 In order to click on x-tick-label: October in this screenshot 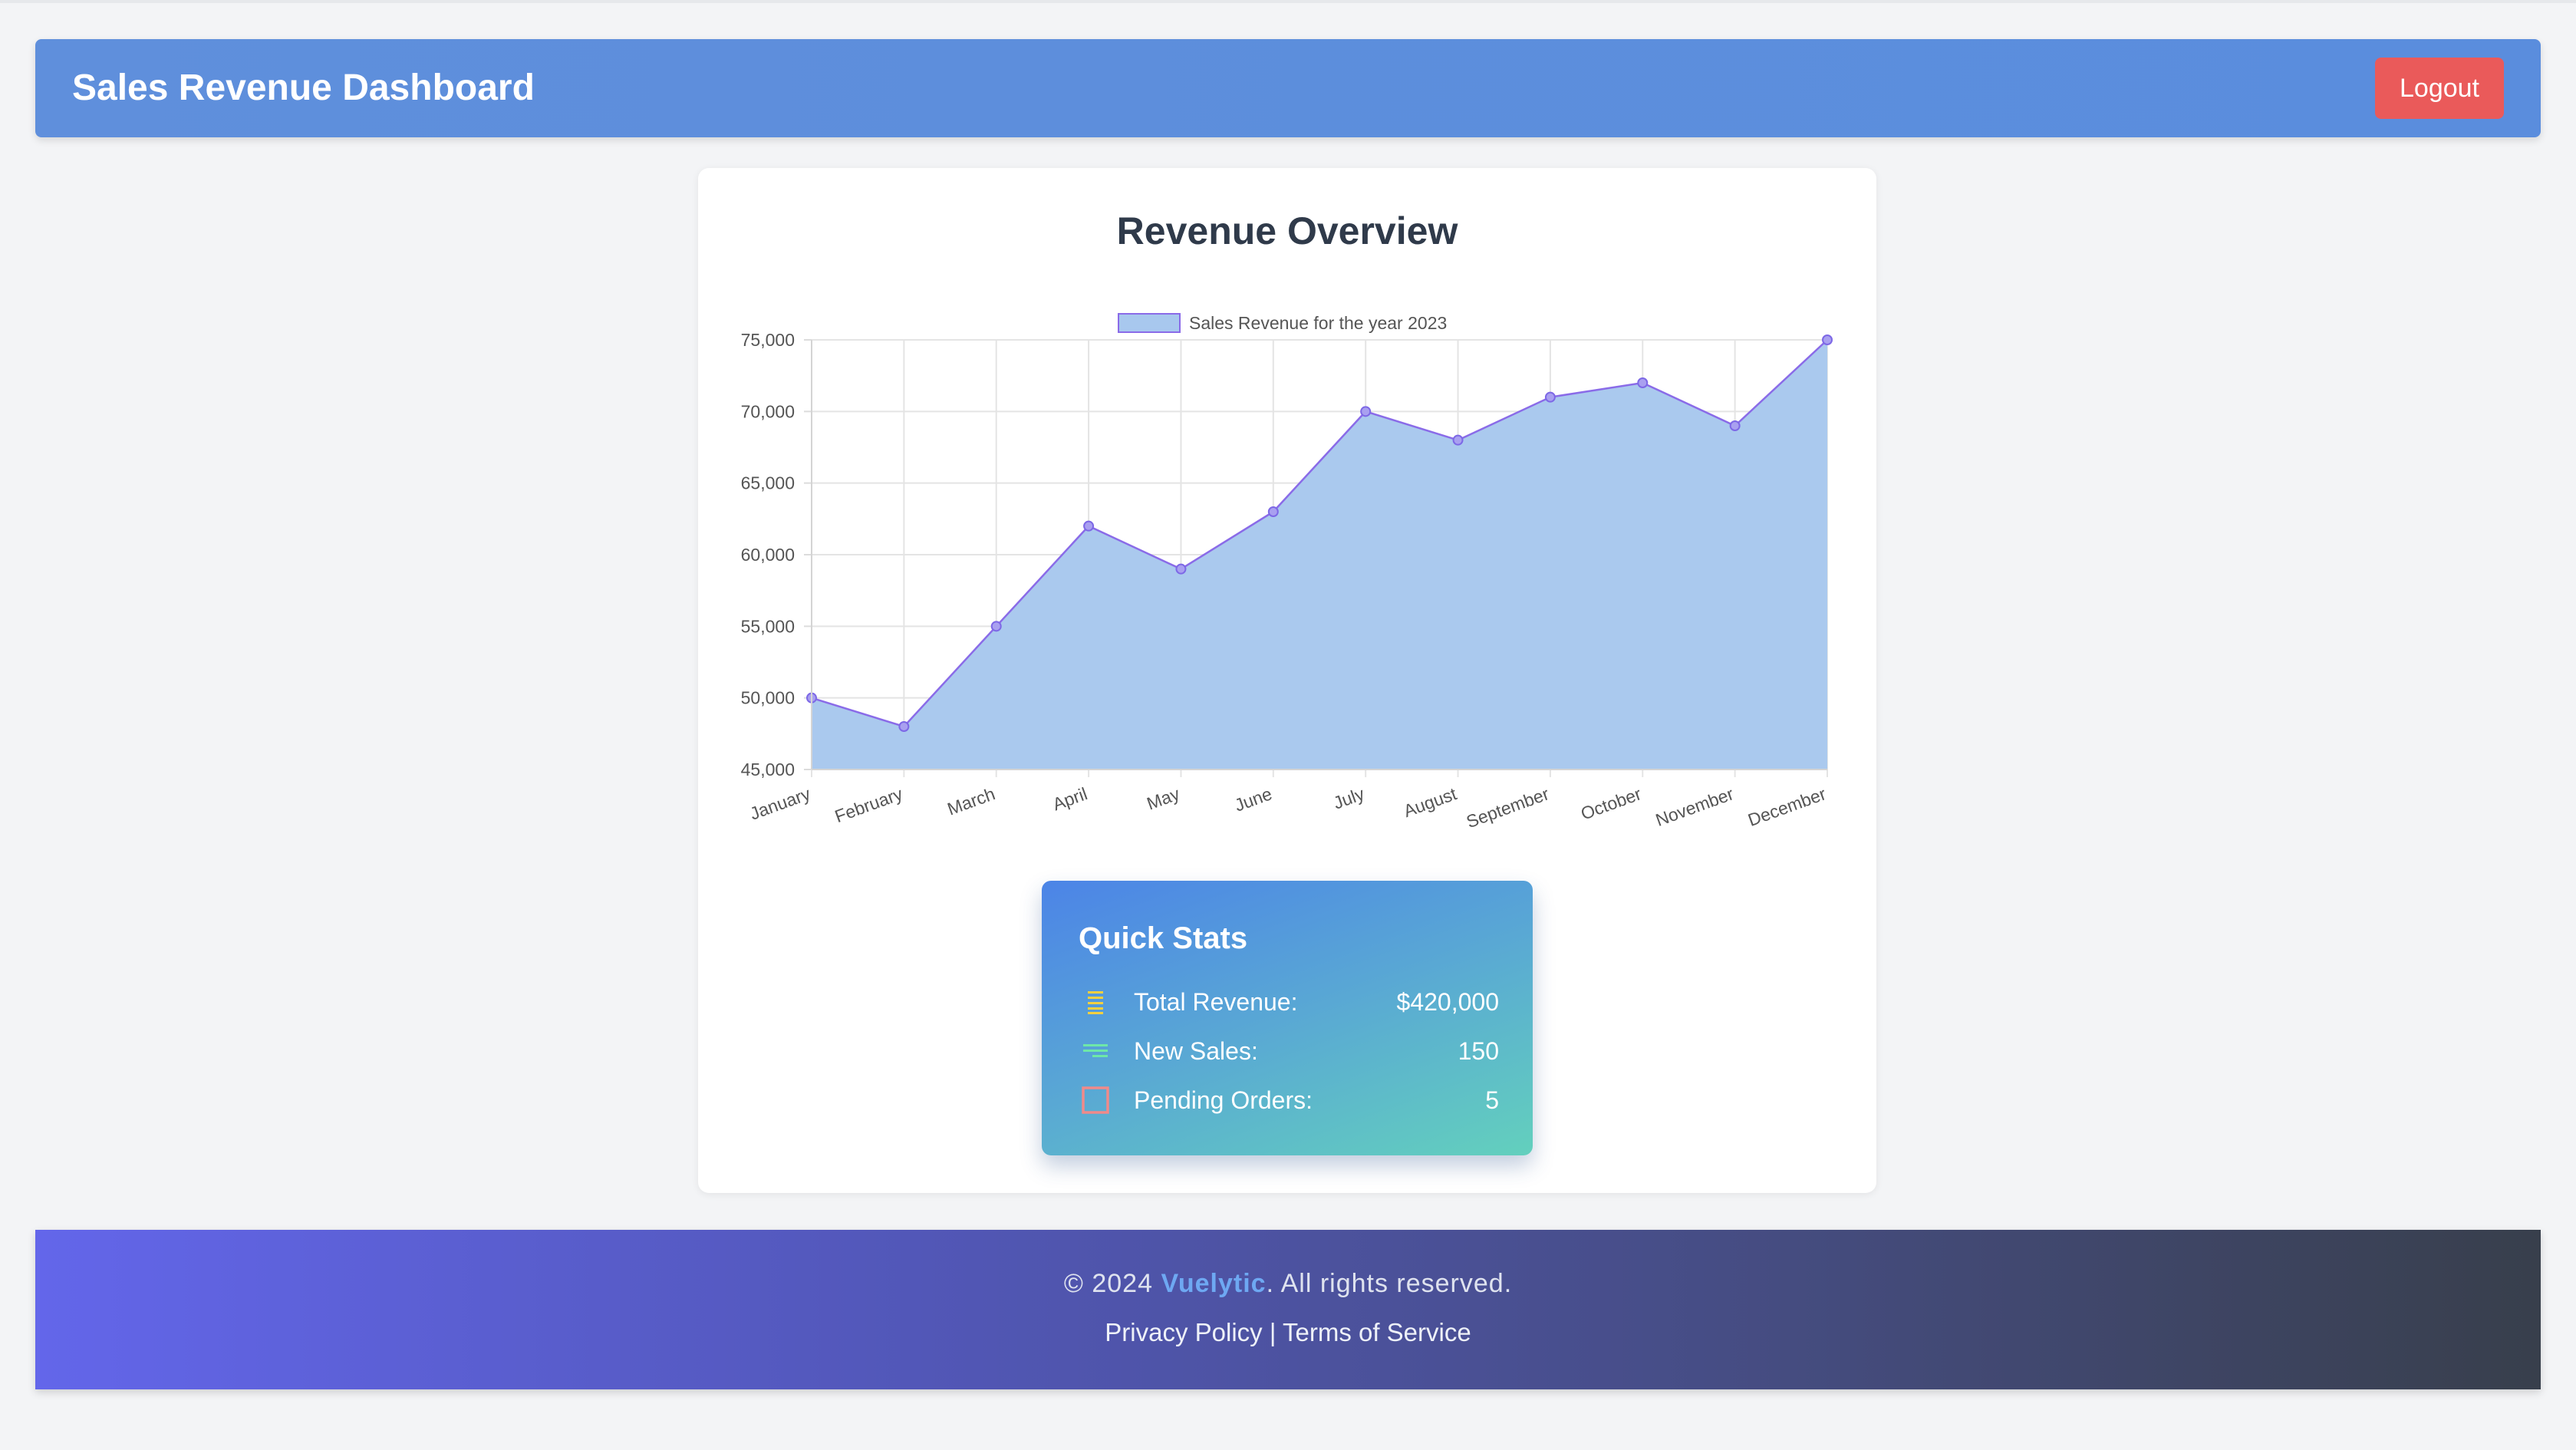, I will do `click(1611, 803)`.